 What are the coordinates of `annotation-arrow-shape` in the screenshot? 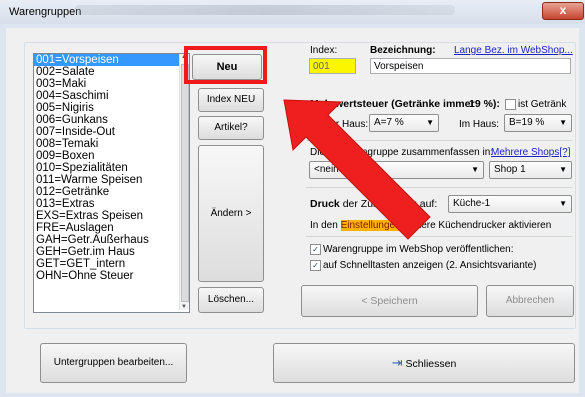 It's located at (357, 169).